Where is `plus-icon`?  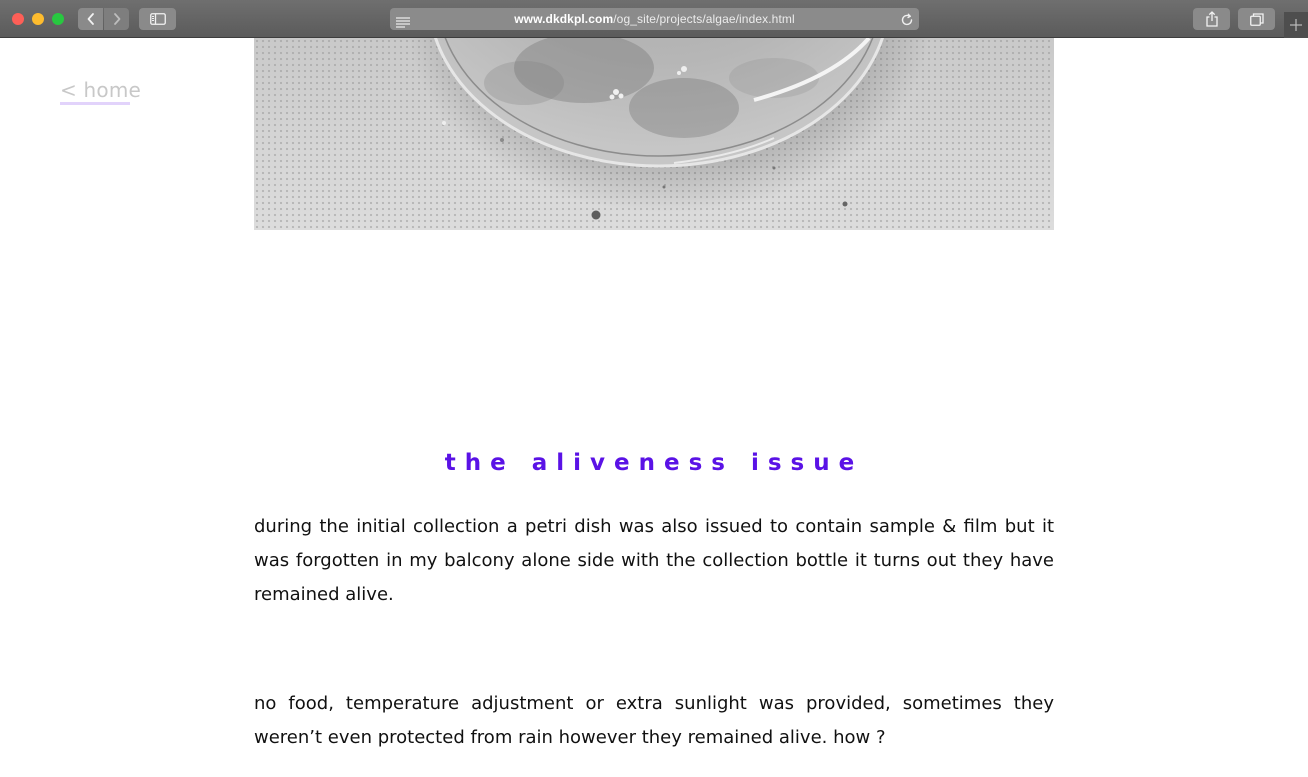 plus-icon is located at coordinates (1296, 25).